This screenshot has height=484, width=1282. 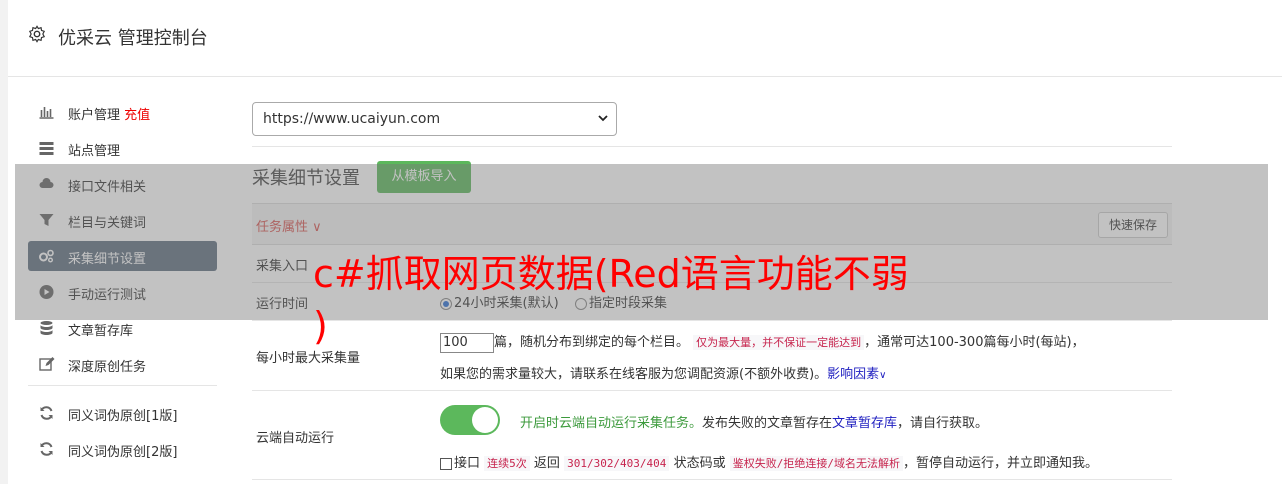 What do you see at coordinates (467, 463) in the screenshot?
I see `checkbox-label: 接口` at bounding box center [467, 463].